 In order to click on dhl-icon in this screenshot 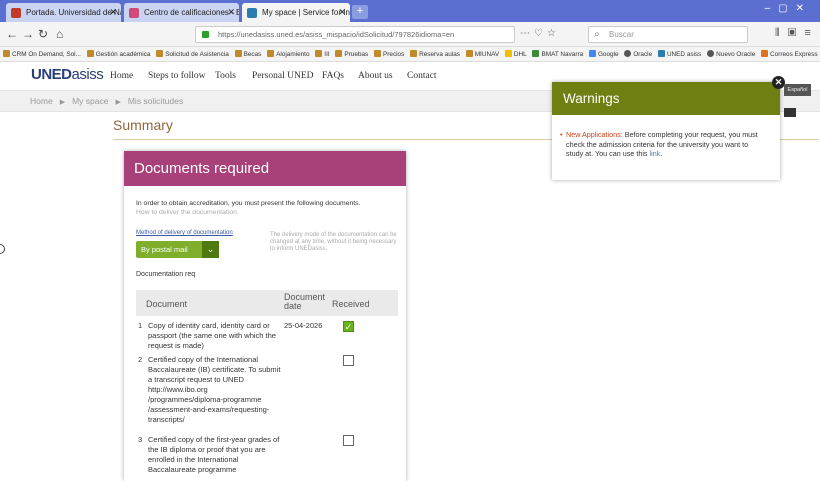, I will do `click(508, 53)`.